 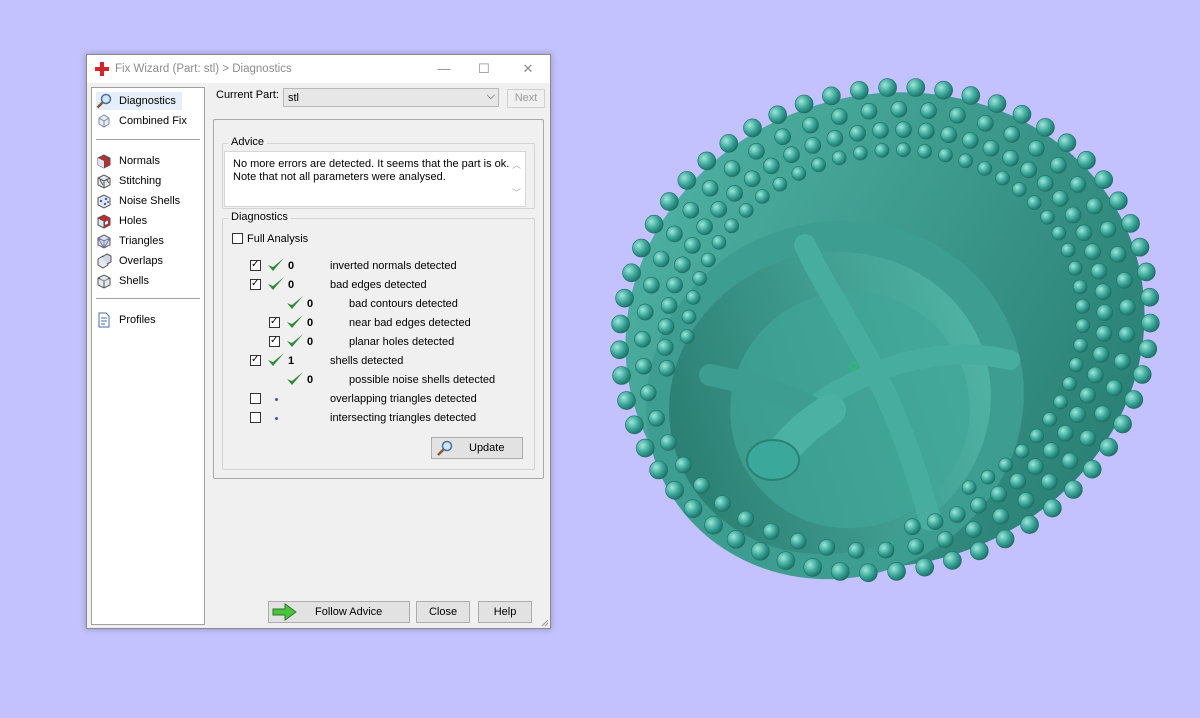 What do you see at coordinates (443, 612) in the screenshot?
I see `close-button: Close` at bounding box center [443, 612].